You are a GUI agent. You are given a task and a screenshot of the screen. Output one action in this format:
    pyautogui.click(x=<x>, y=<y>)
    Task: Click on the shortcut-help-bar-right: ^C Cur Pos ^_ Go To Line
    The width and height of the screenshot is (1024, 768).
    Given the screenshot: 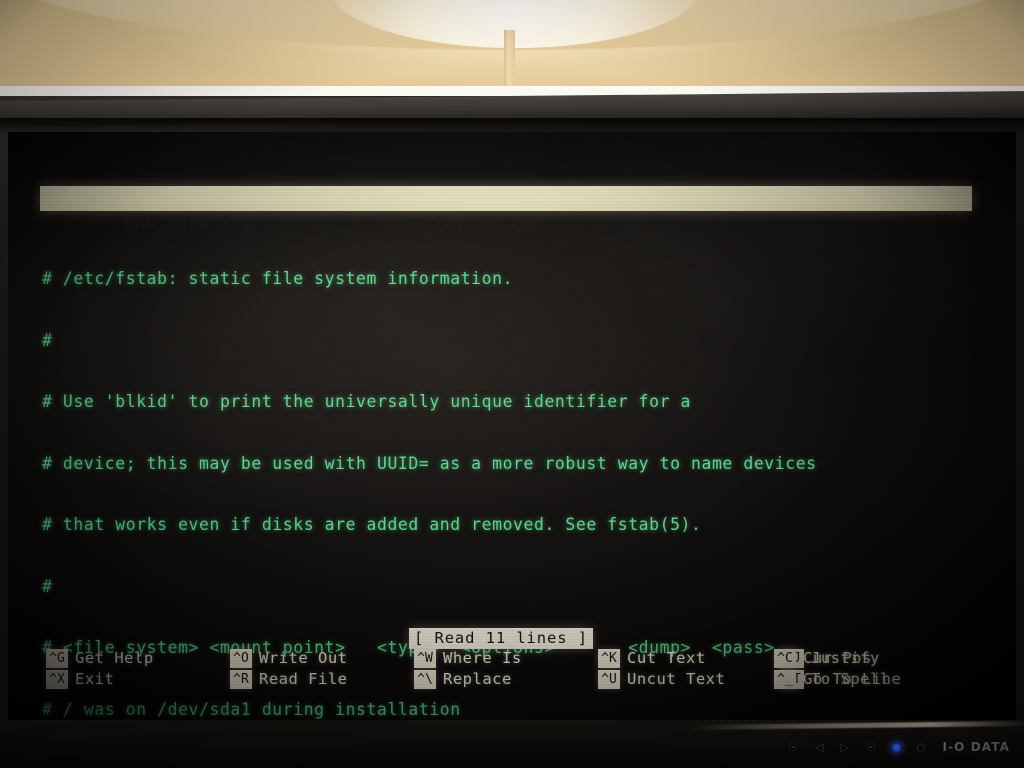 What is the action you would take?
    pyautogui.click(x=837, y=668)
    